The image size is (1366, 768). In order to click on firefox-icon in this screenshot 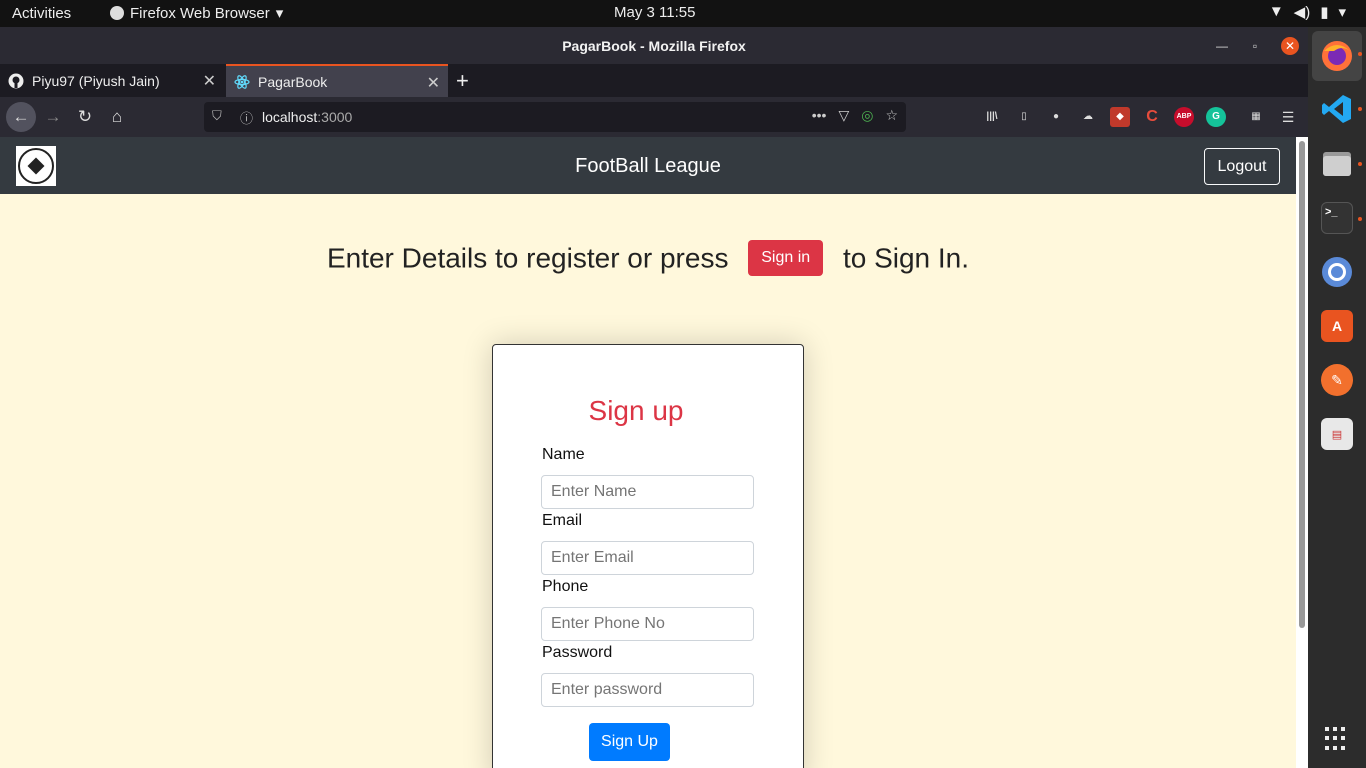, I will do `click(117, 13)`.